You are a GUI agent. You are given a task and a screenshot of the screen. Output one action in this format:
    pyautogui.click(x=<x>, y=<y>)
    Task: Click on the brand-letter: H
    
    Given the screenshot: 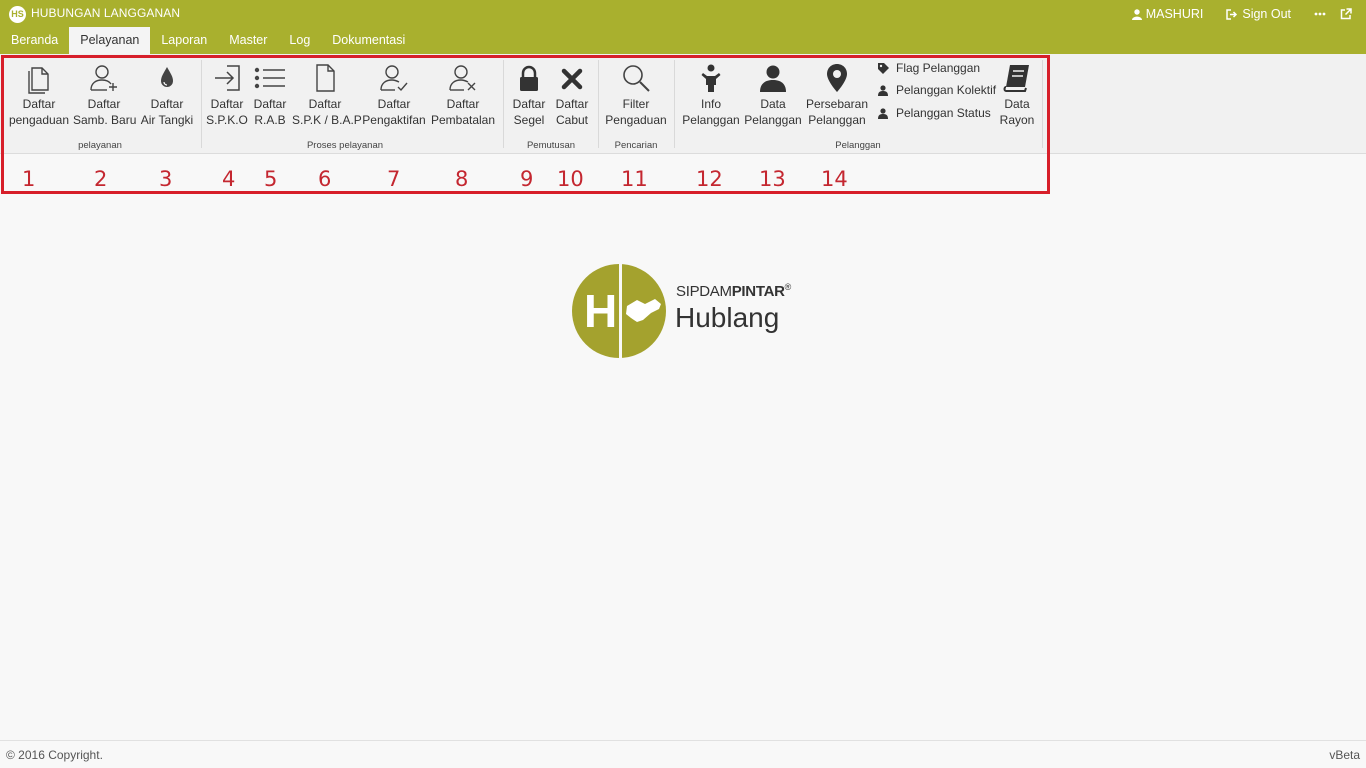 What is the action you would take?
    pyautogui.click(x=600, y=311)
    